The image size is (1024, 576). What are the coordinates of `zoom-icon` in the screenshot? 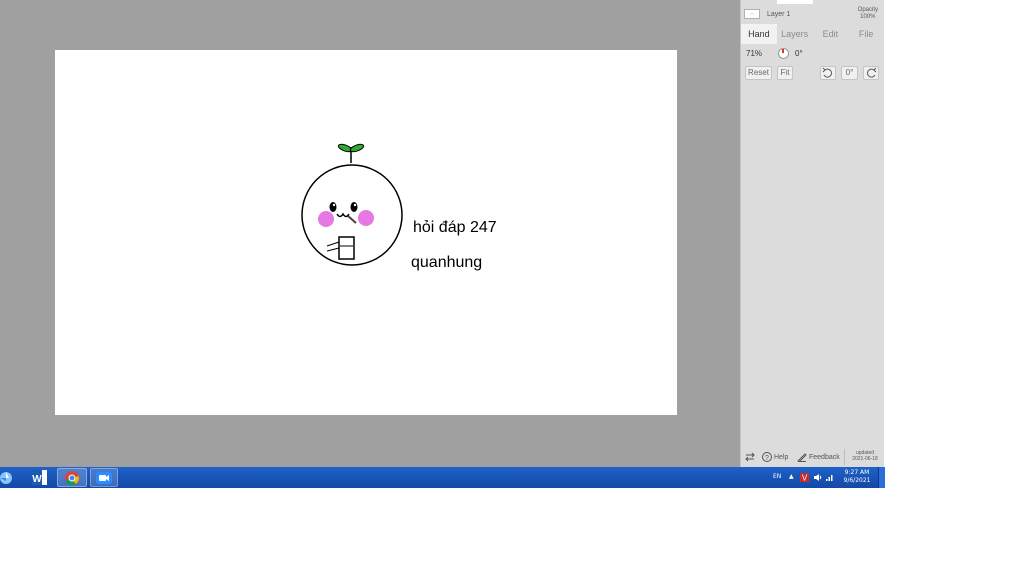 It's located at (104, 478).